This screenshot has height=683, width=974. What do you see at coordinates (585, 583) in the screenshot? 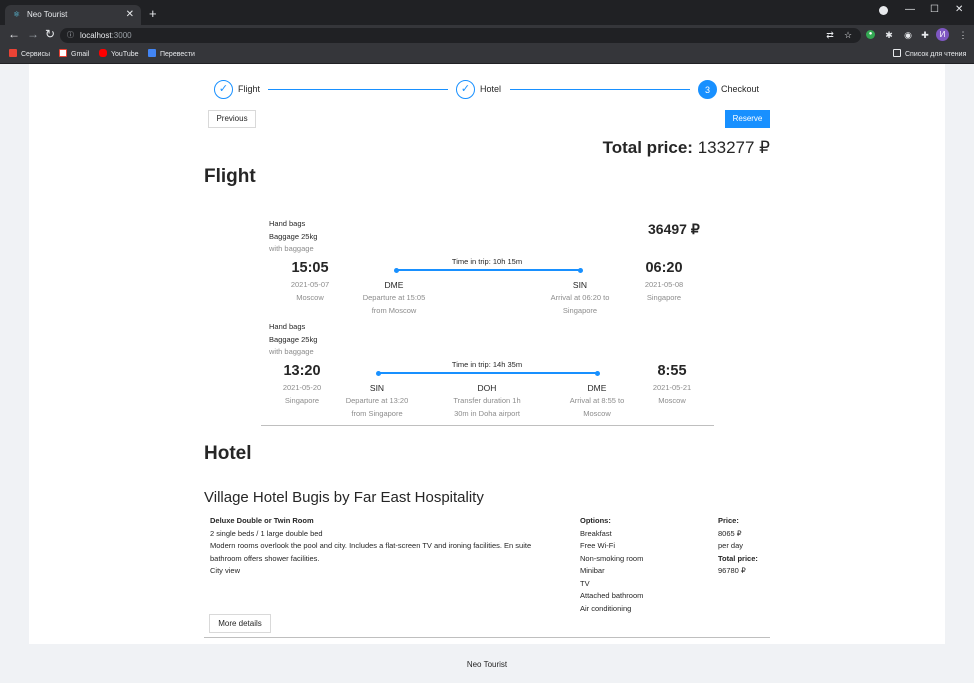
I see `option-item: TV` at bounding box center [585, 583].